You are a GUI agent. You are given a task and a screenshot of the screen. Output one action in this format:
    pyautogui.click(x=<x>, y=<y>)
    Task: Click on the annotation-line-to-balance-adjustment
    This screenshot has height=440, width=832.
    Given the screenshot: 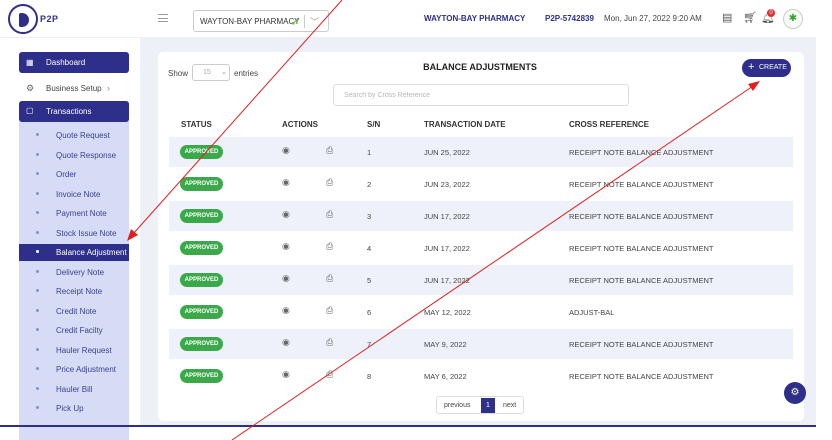 What is the action you would take?
    pyautogui.click(x=237, y=117)
    